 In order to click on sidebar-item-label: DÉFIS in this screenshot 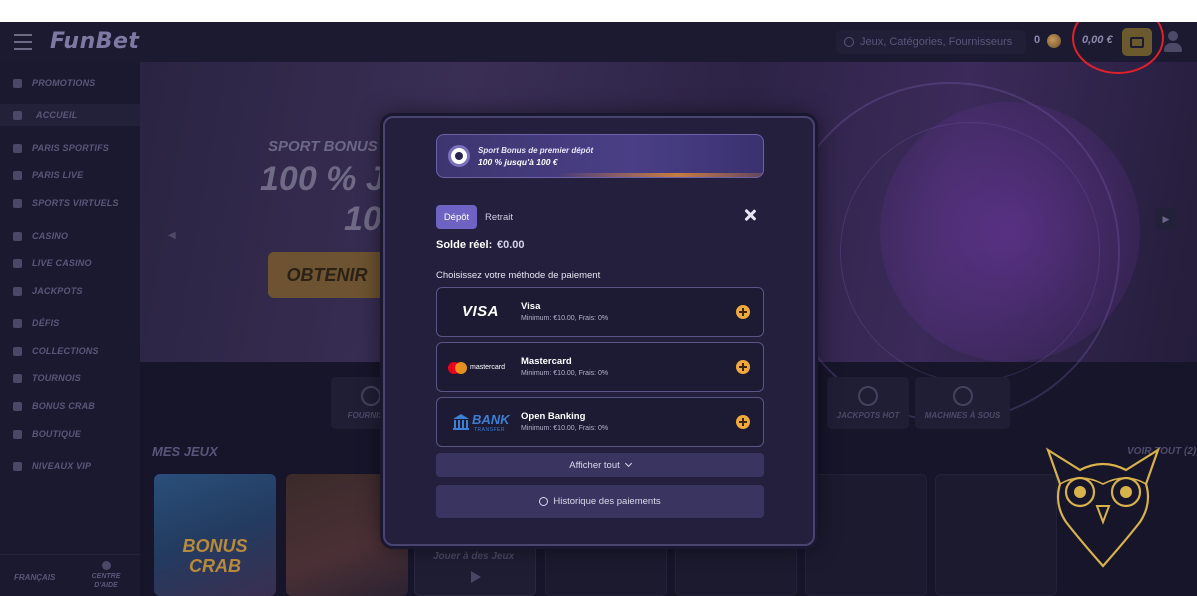, I will do `click(46, 323)`.